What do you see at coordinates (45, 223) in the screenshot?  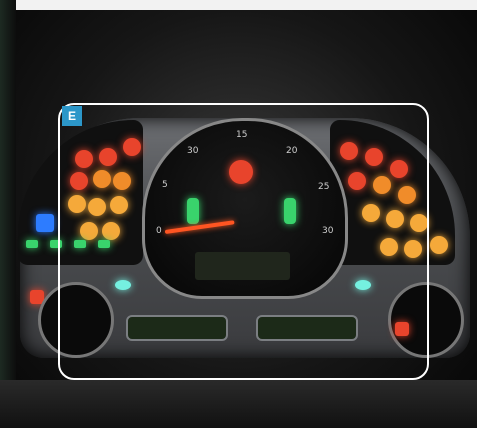 I see `high-beam-lamp` at bounding box center [45, 223].